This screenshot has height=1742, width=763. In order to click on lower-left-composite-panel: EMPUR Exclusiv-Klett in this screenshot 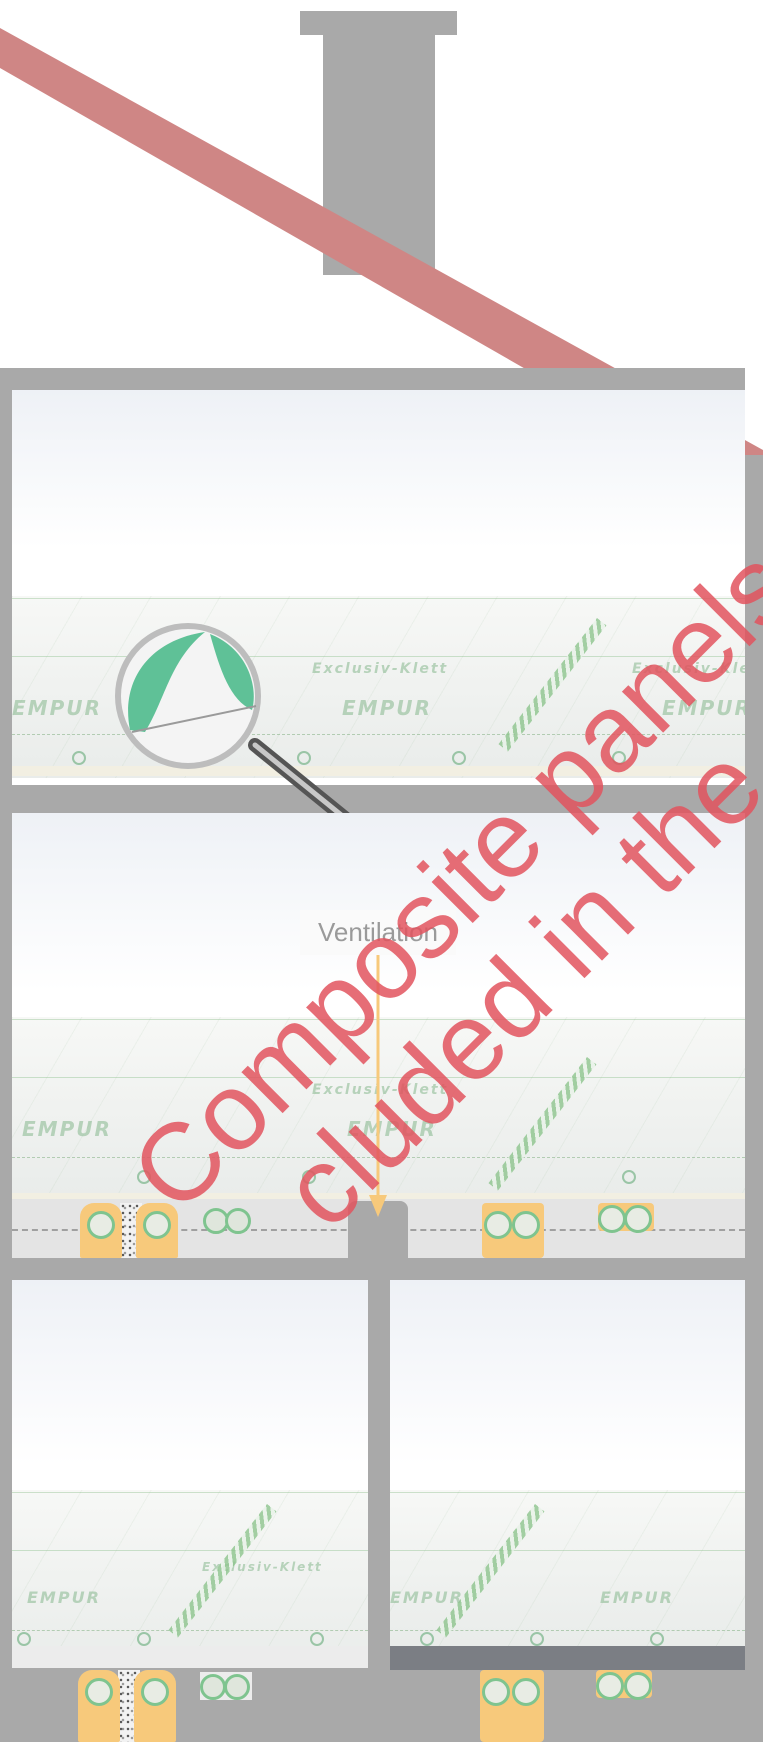, I will do `click(190, 1579)`.